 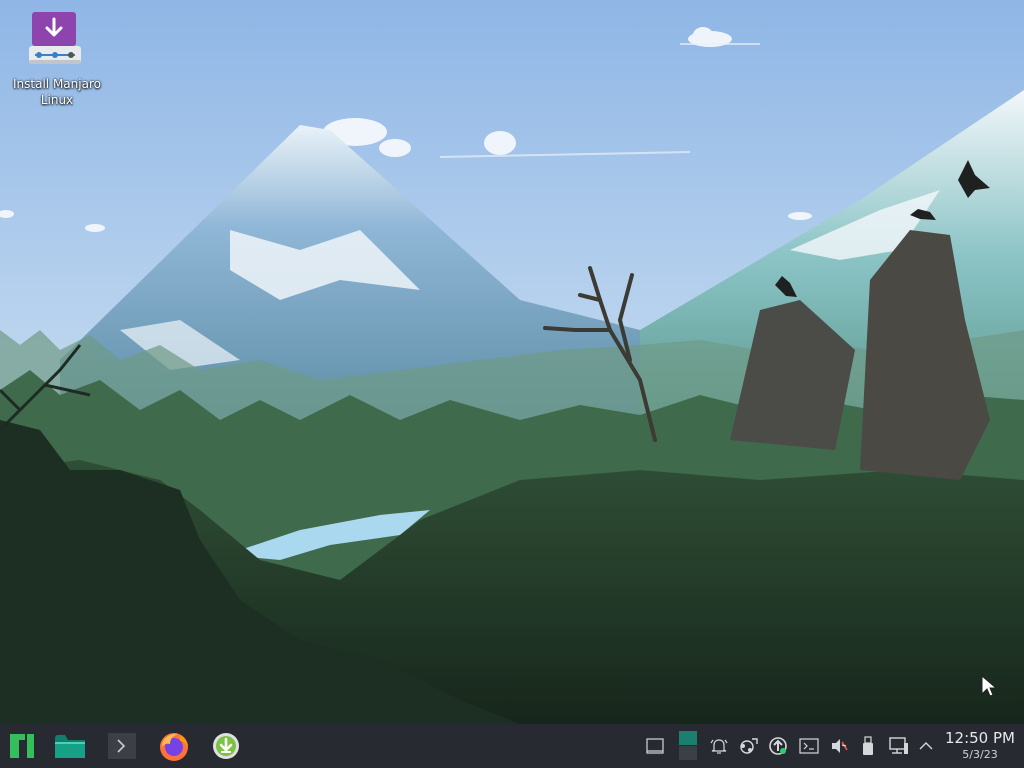 I want to click on application-menu-button, so click(x=22, y=746).